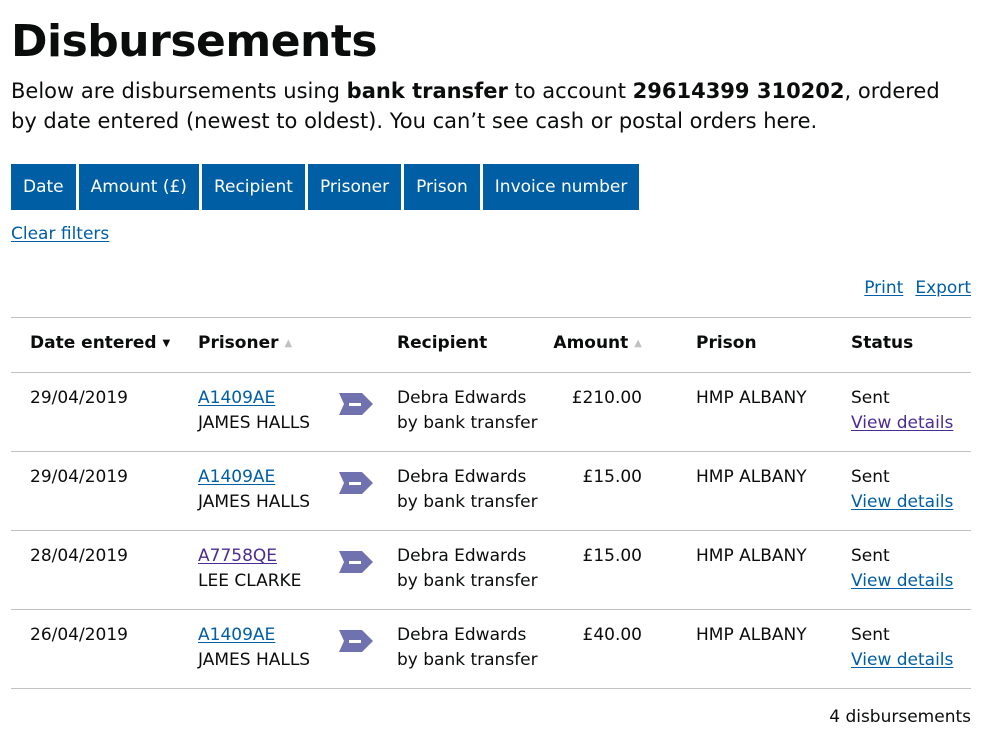 This screenshot has width=999, height=747. I want to click on export-link: Export, so click(943, 288).